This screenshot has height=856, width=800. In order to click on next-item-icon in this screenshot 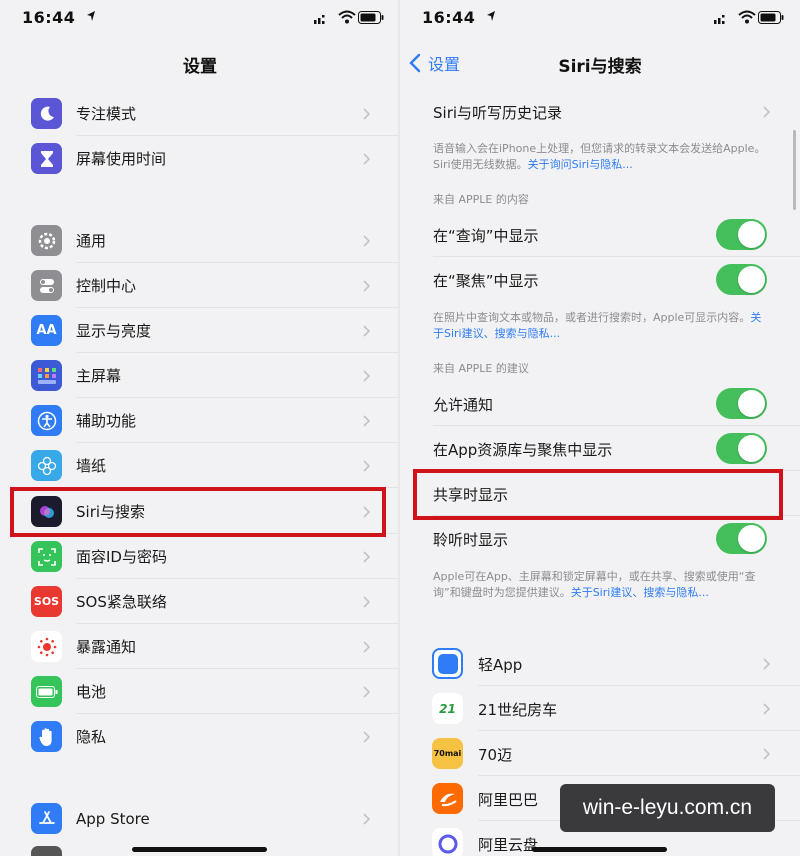, I will do `click(46, 851)`.